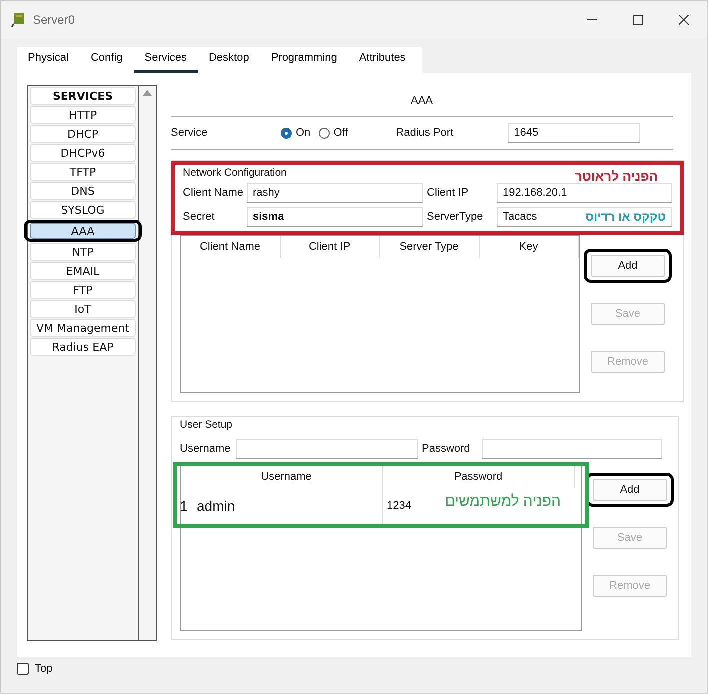 The width and height of the screenshot is (708, 694). Describe the element at coordinates (83, 252) in the screenshot. I see `sidebar-item: NTP` at that location.